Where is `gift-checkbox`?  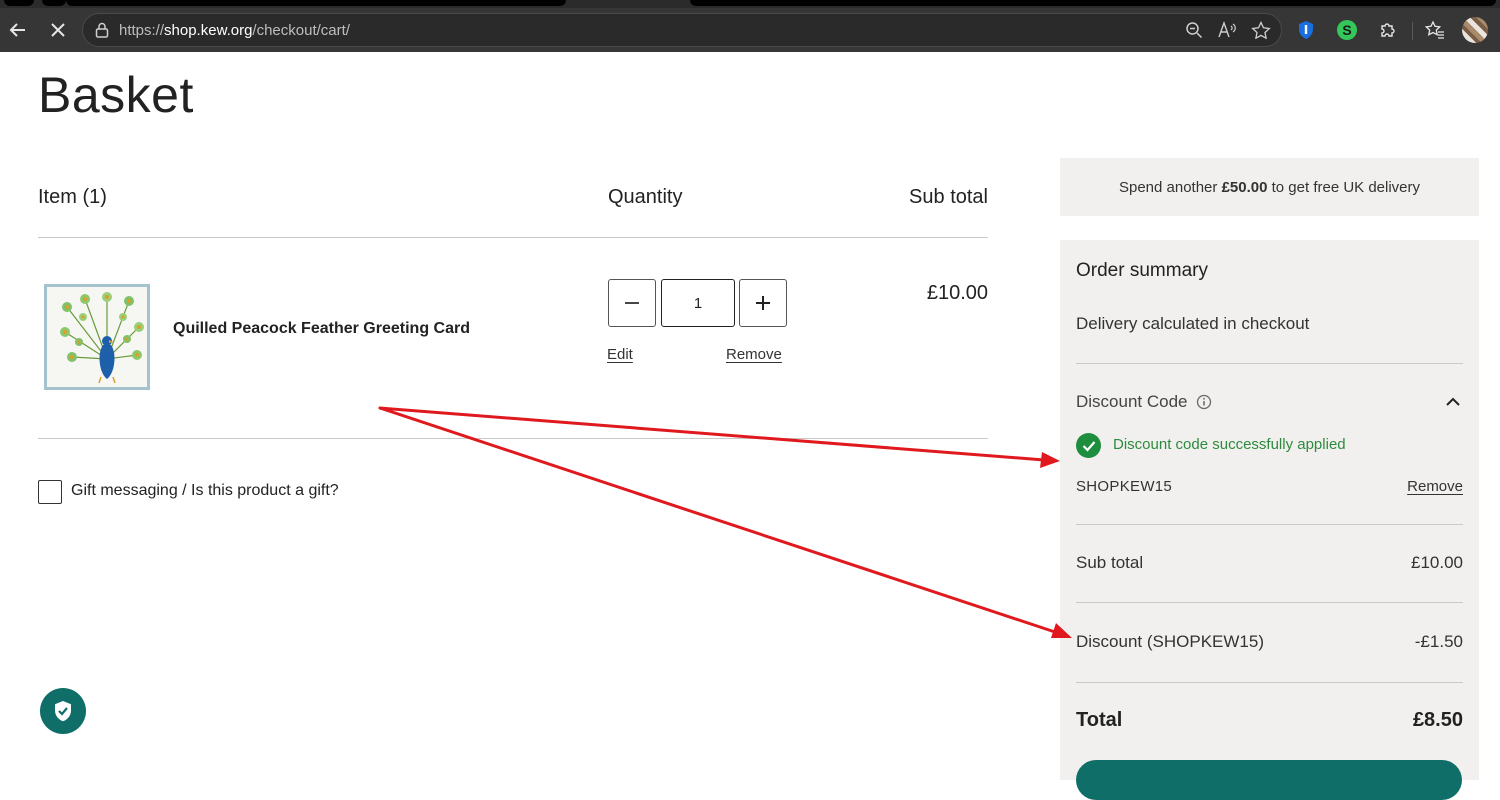 gift-checkbox is located at coordinates (50, 492).